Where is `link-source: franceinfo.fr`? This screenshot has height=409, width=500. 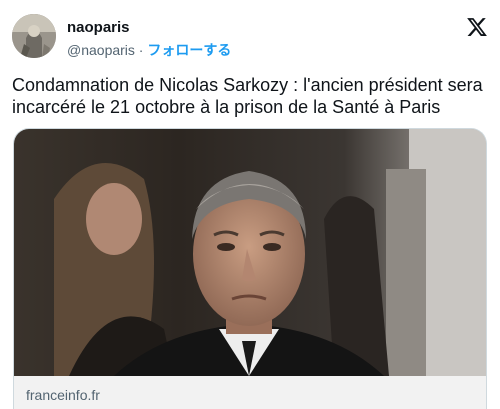
link-source: franceinfo.fr is located at coordinates (63, 395).